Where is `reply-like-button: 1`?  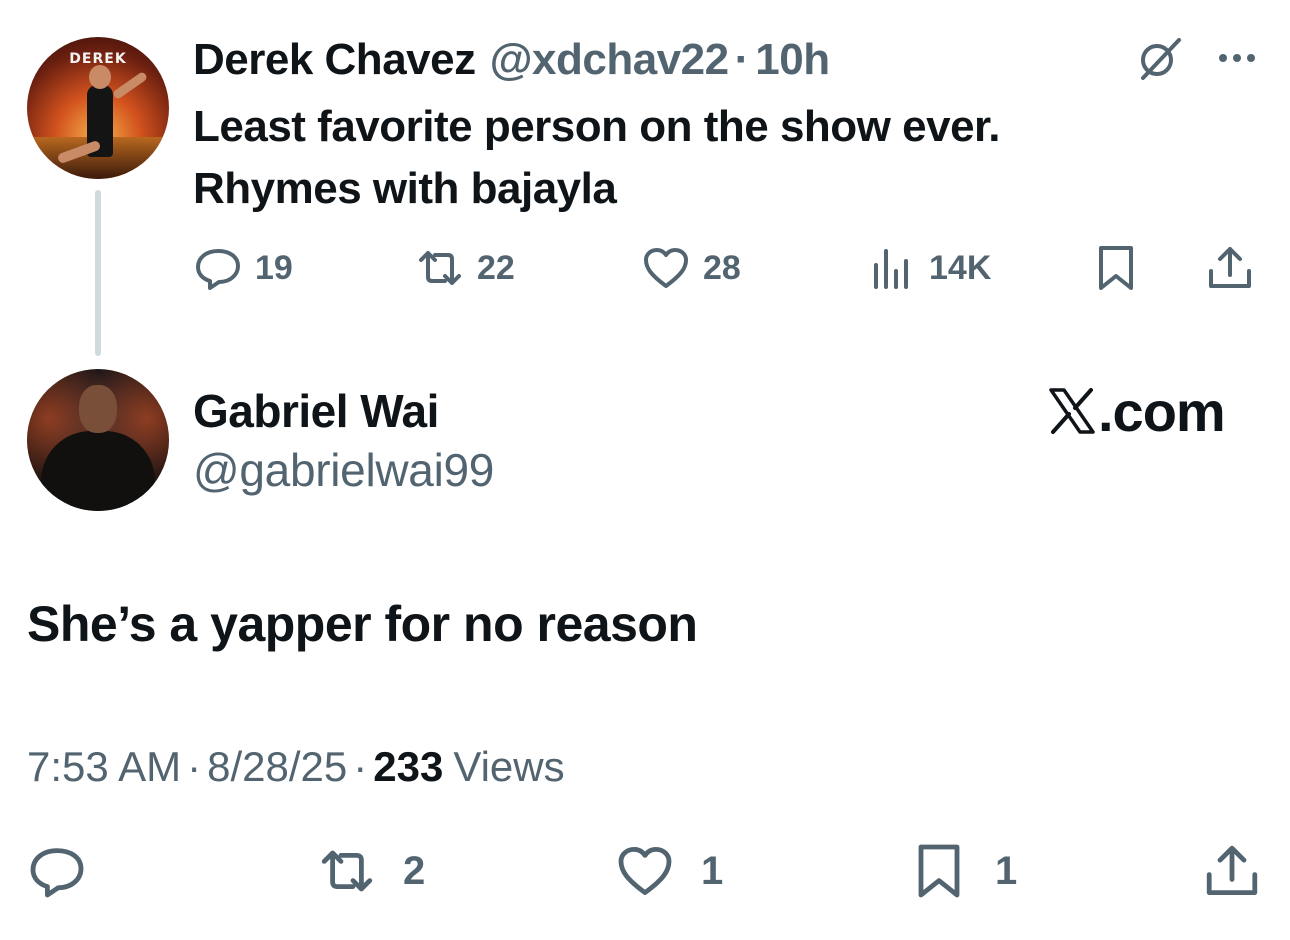 reply-like-button: 1 is located at coordinates (669, 871).